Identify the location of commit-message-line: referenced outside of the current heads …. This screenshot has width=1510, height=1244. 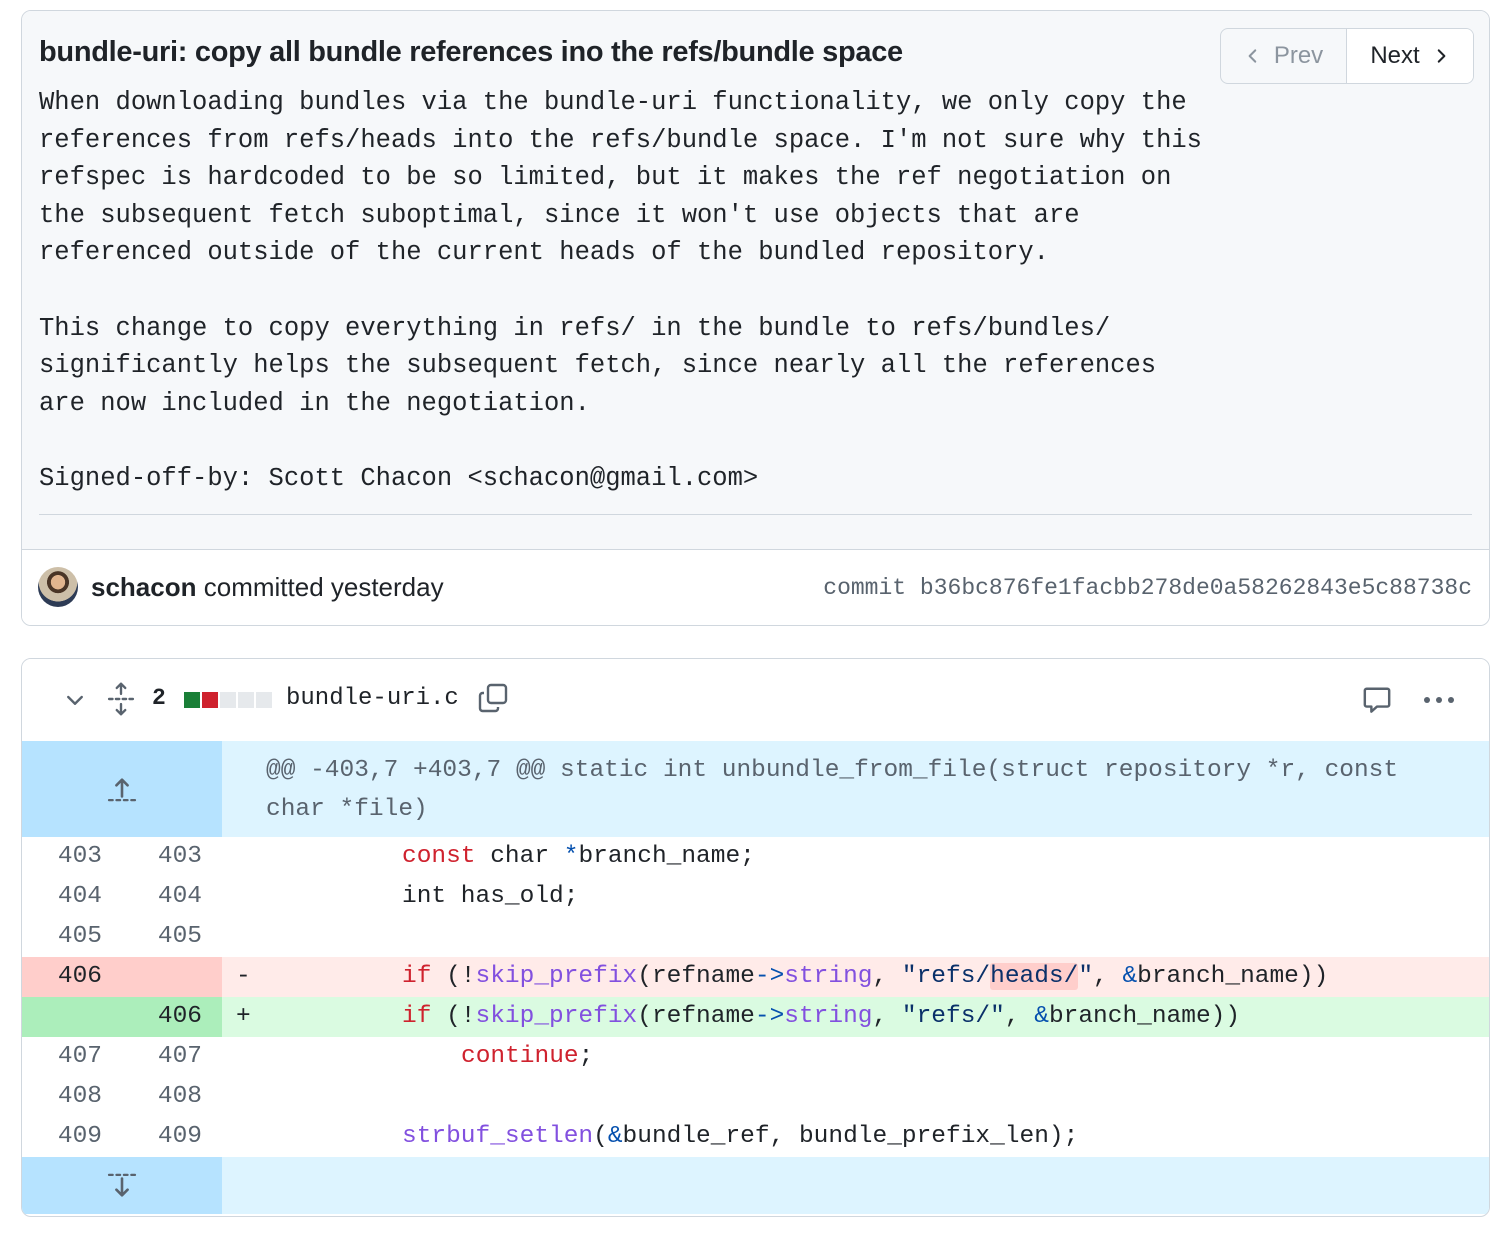
(544, 253).